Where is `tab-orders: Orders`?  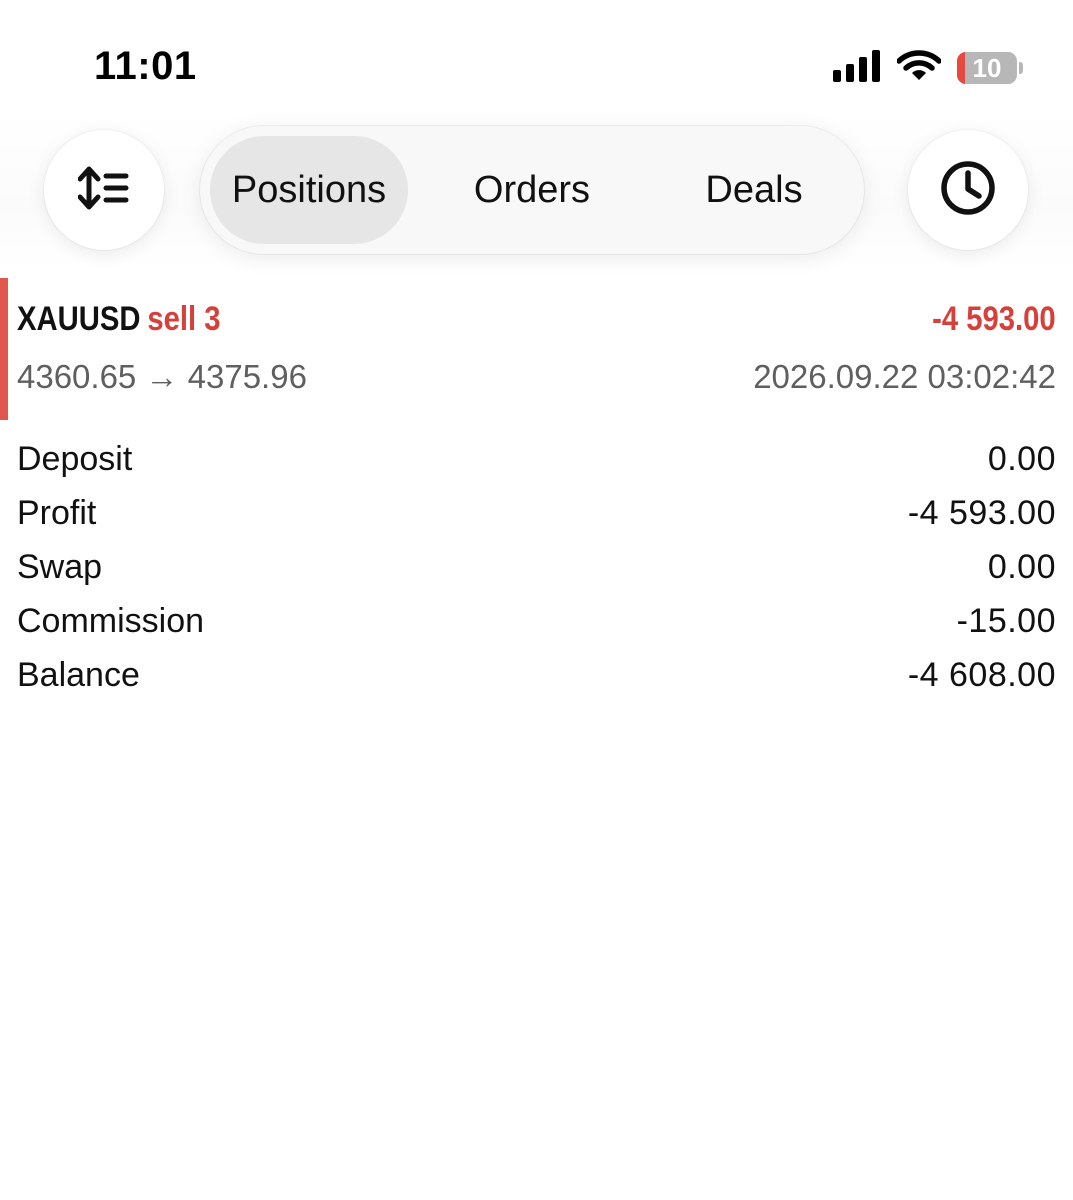 tab-orders: Orders is located at coordinates (532, 190).